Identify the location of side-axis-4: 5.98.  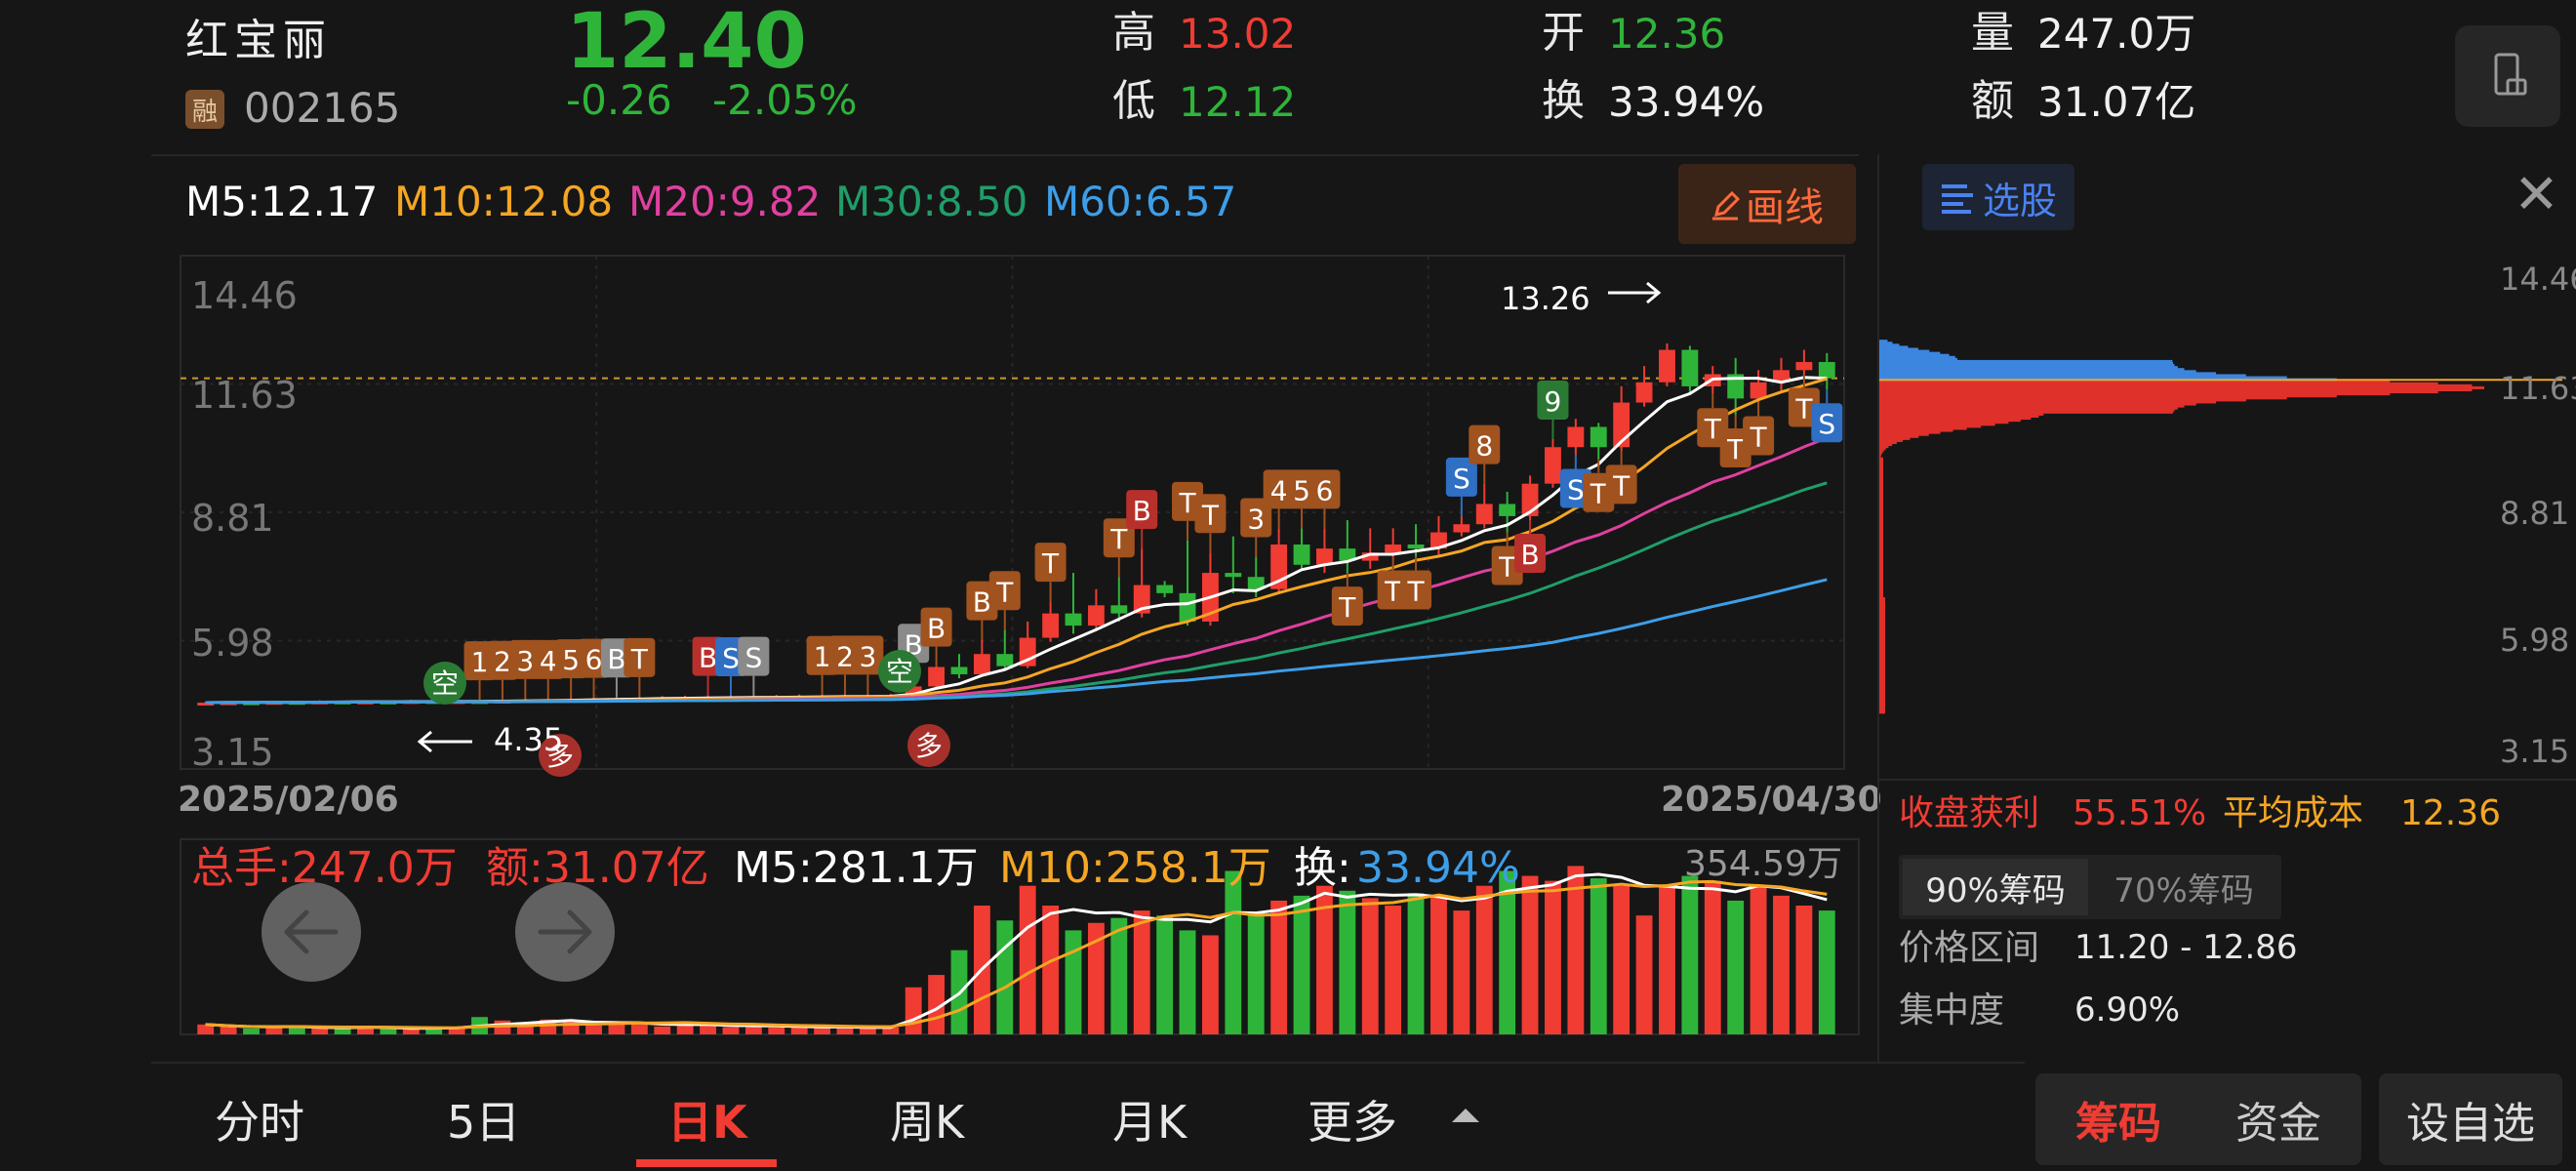
(2535, 640).